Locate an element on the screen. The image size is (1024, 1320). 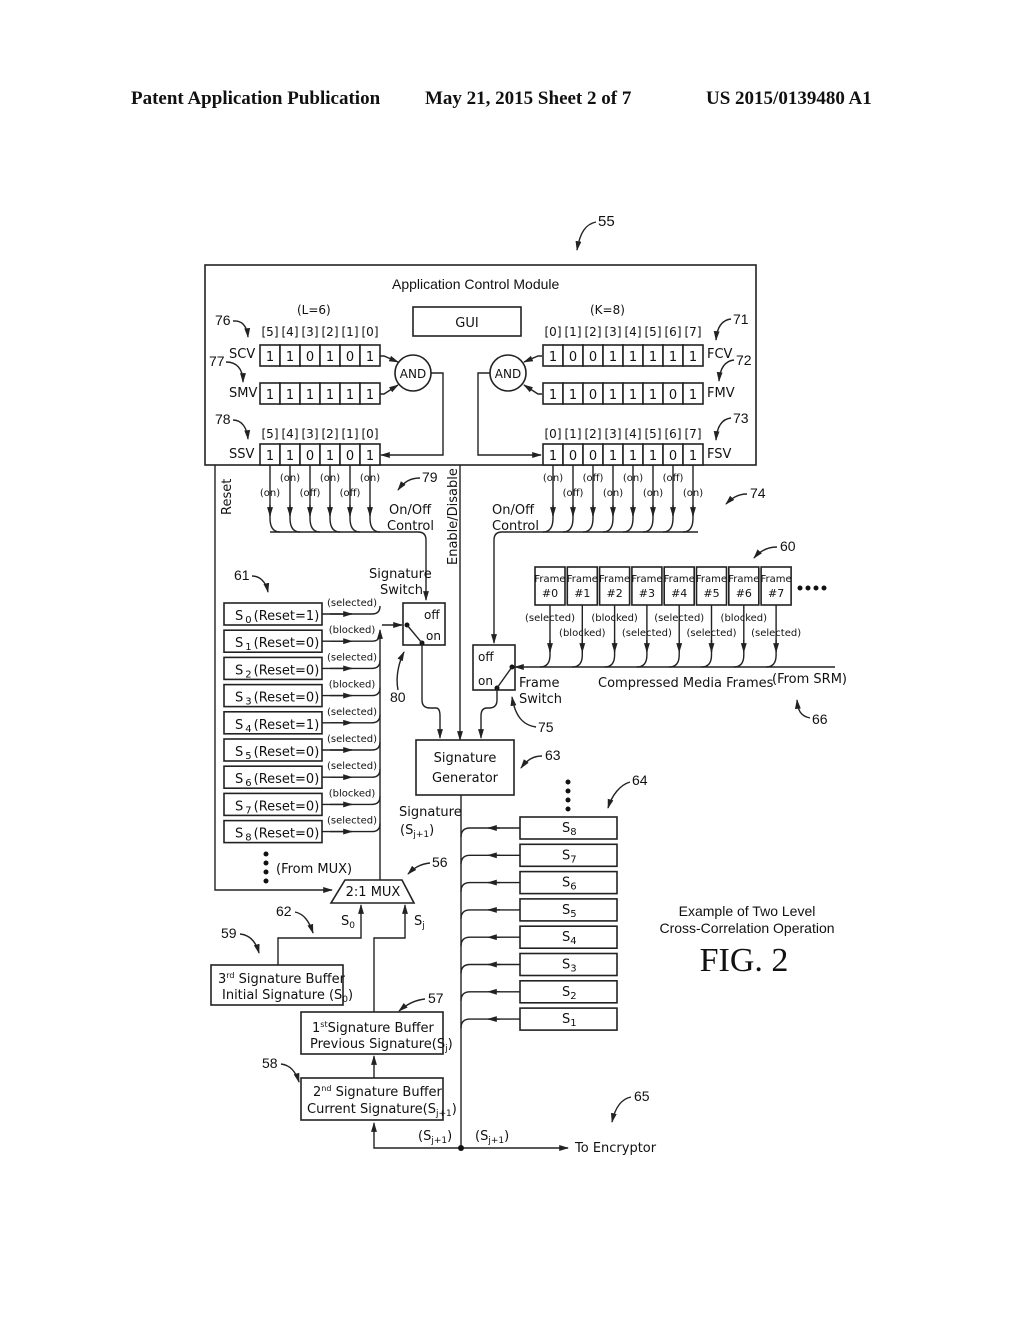
smv-register: 111111 is located at coordinates (320, 393).